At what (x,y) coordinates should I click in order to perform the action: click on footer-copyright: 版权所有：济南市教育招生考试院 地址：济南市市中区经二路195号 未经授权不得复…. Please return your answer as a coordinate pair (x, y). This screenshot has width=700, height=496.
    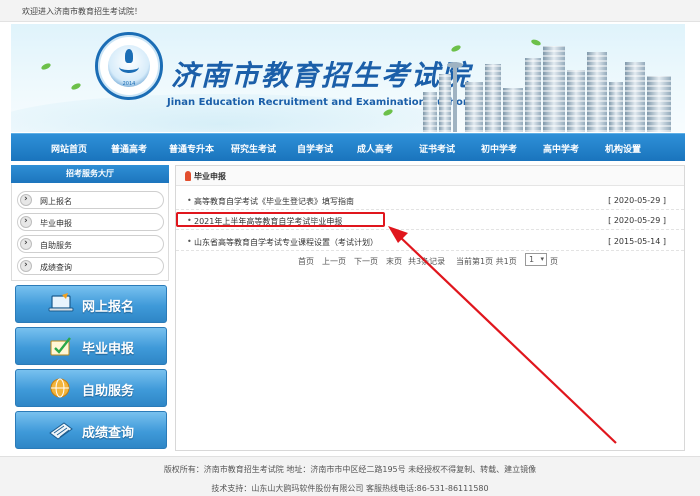
    Looking at the image, I should click on (350, 469).